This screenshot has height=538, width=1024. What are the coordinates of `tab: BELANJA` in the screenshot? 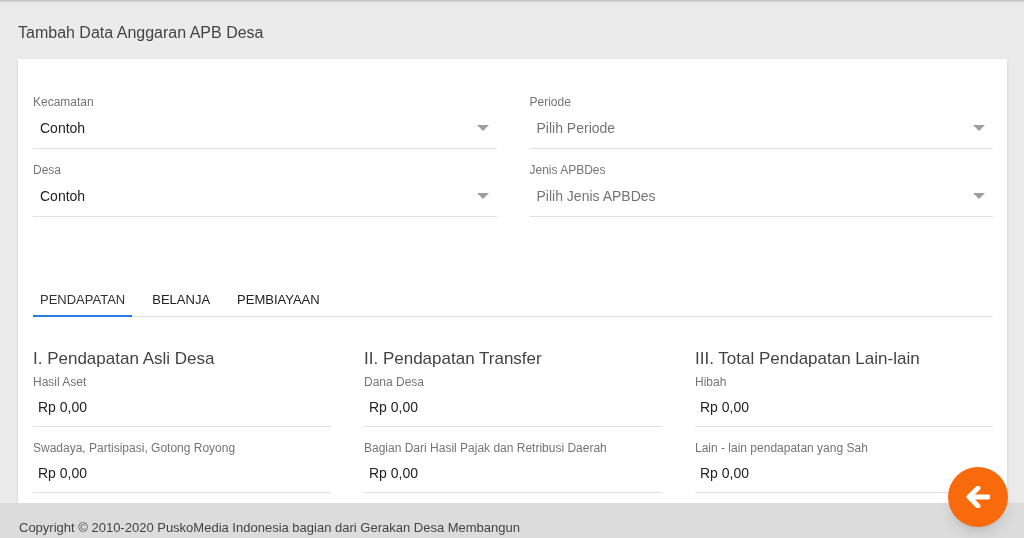 It's located at (181, 301).